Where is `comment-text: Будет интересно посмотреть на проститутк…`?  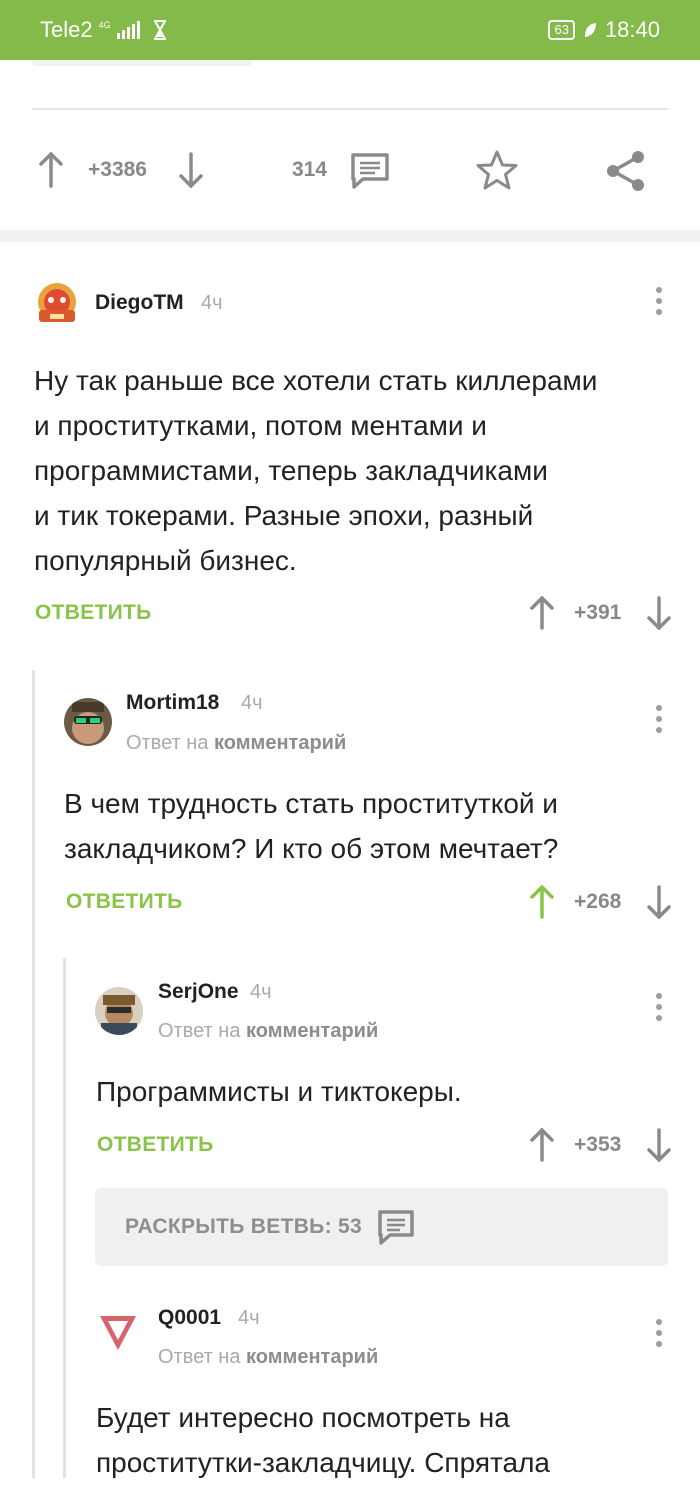 comment-text: Будет интересно посмотреть на проститутк… is located at coordinates (323, 1440).